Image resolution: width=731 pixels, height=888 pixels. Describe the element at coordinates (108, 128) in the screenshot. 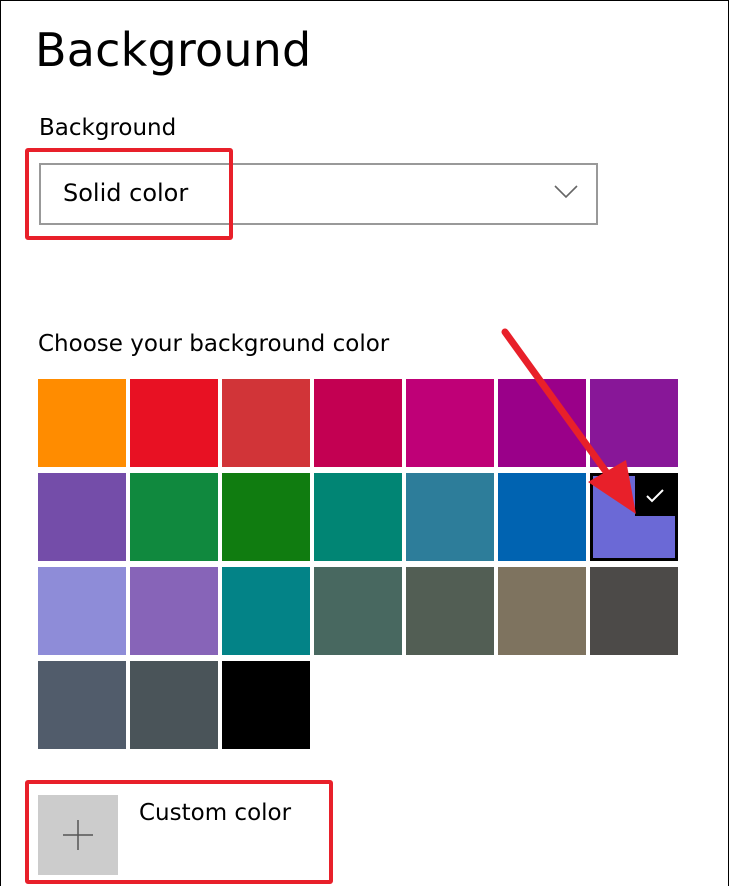

I see `background-label: Background` at that location.